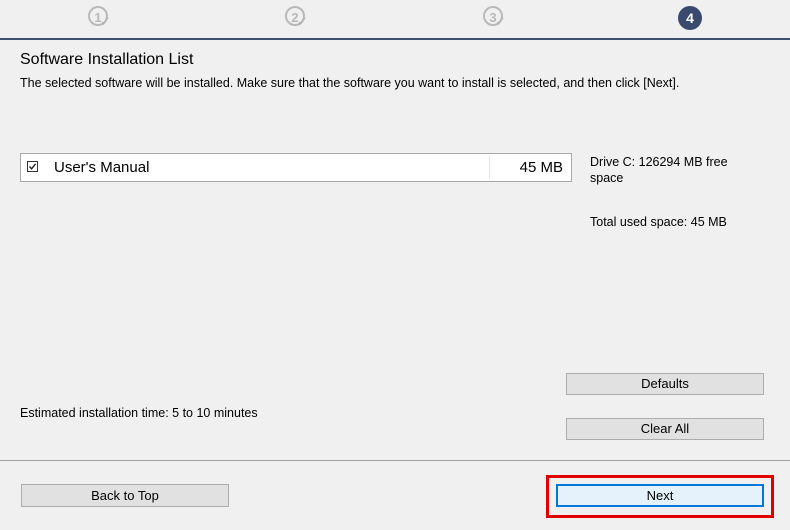 This screenshot has height=530, width=790. What do you see at coordinates (658, 222) in the screenshot?
I see `total-used-space: Total used space: 45 MB` at bounding box center [658, 222].